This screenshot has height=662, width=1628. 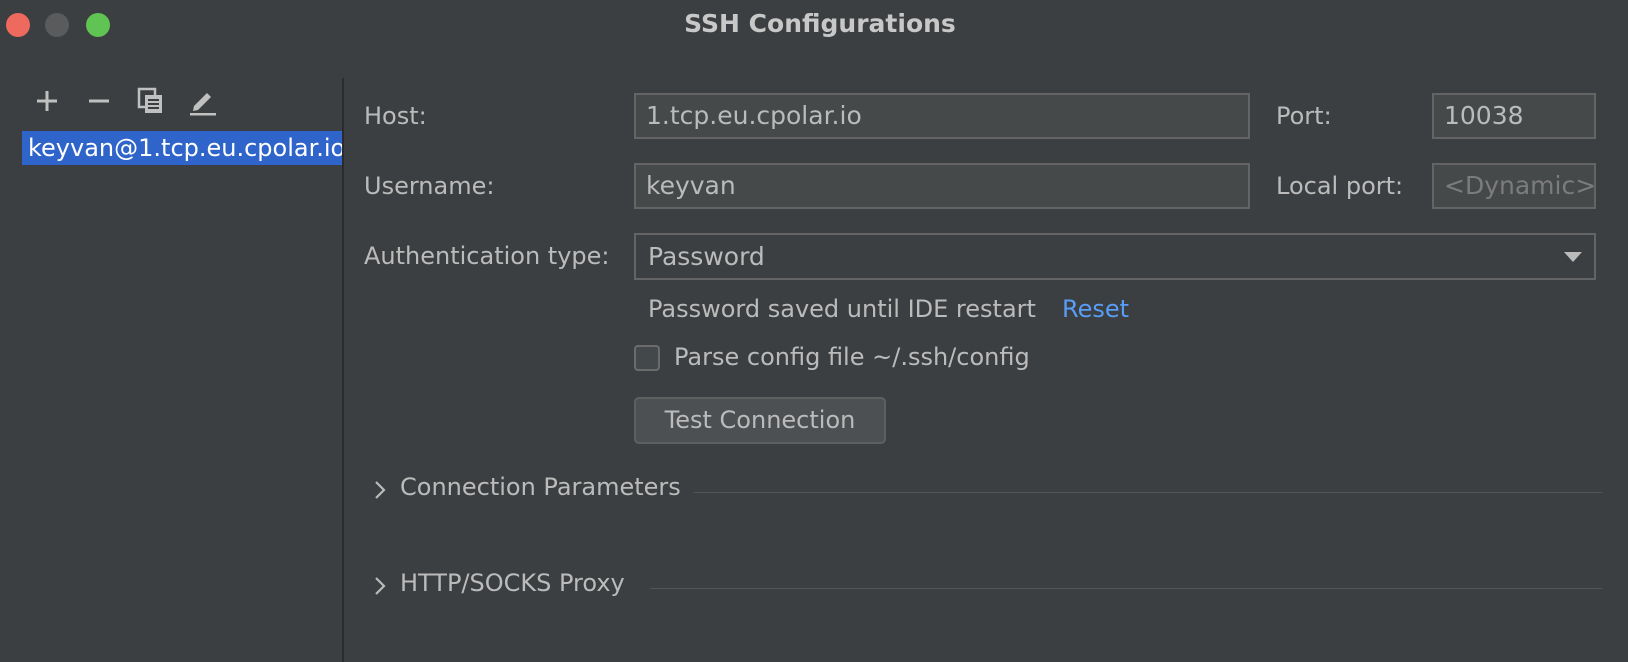 I want to click on minus-icon, so click(x=99, y=101).